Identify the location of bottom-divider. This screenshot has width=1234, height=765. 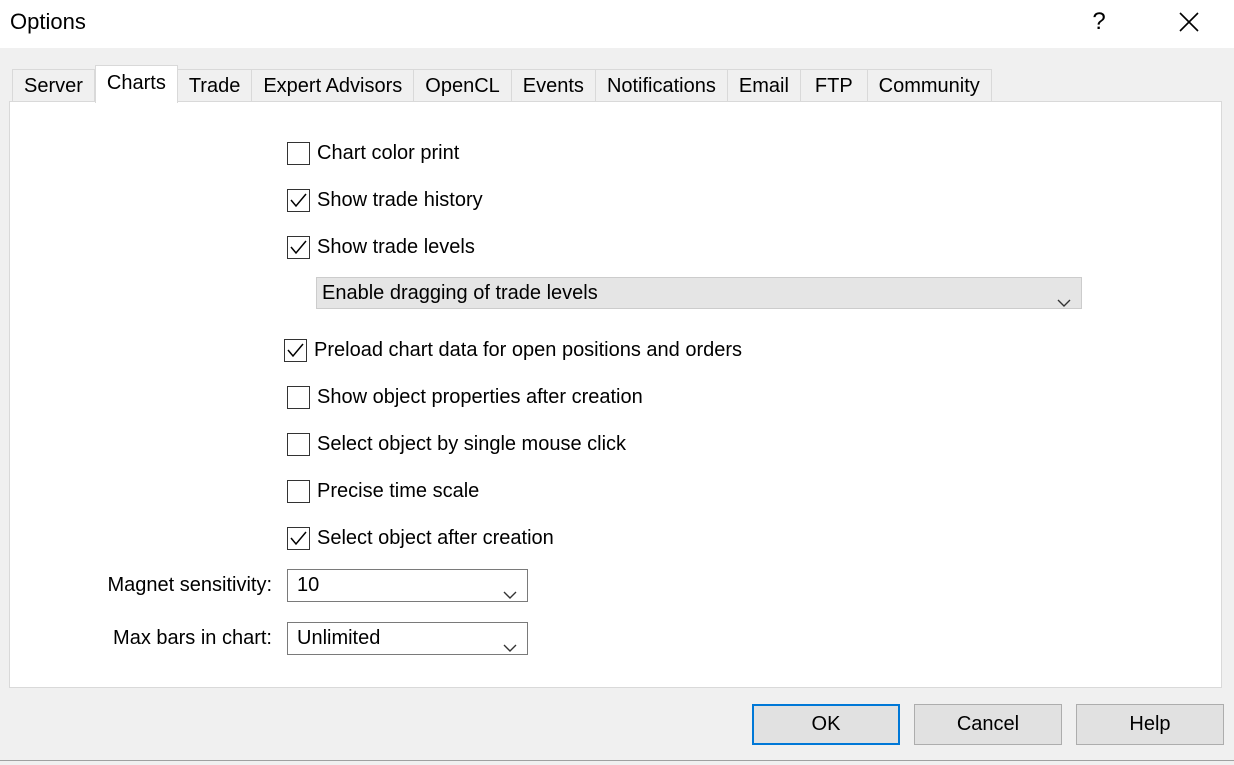
(617, 760).